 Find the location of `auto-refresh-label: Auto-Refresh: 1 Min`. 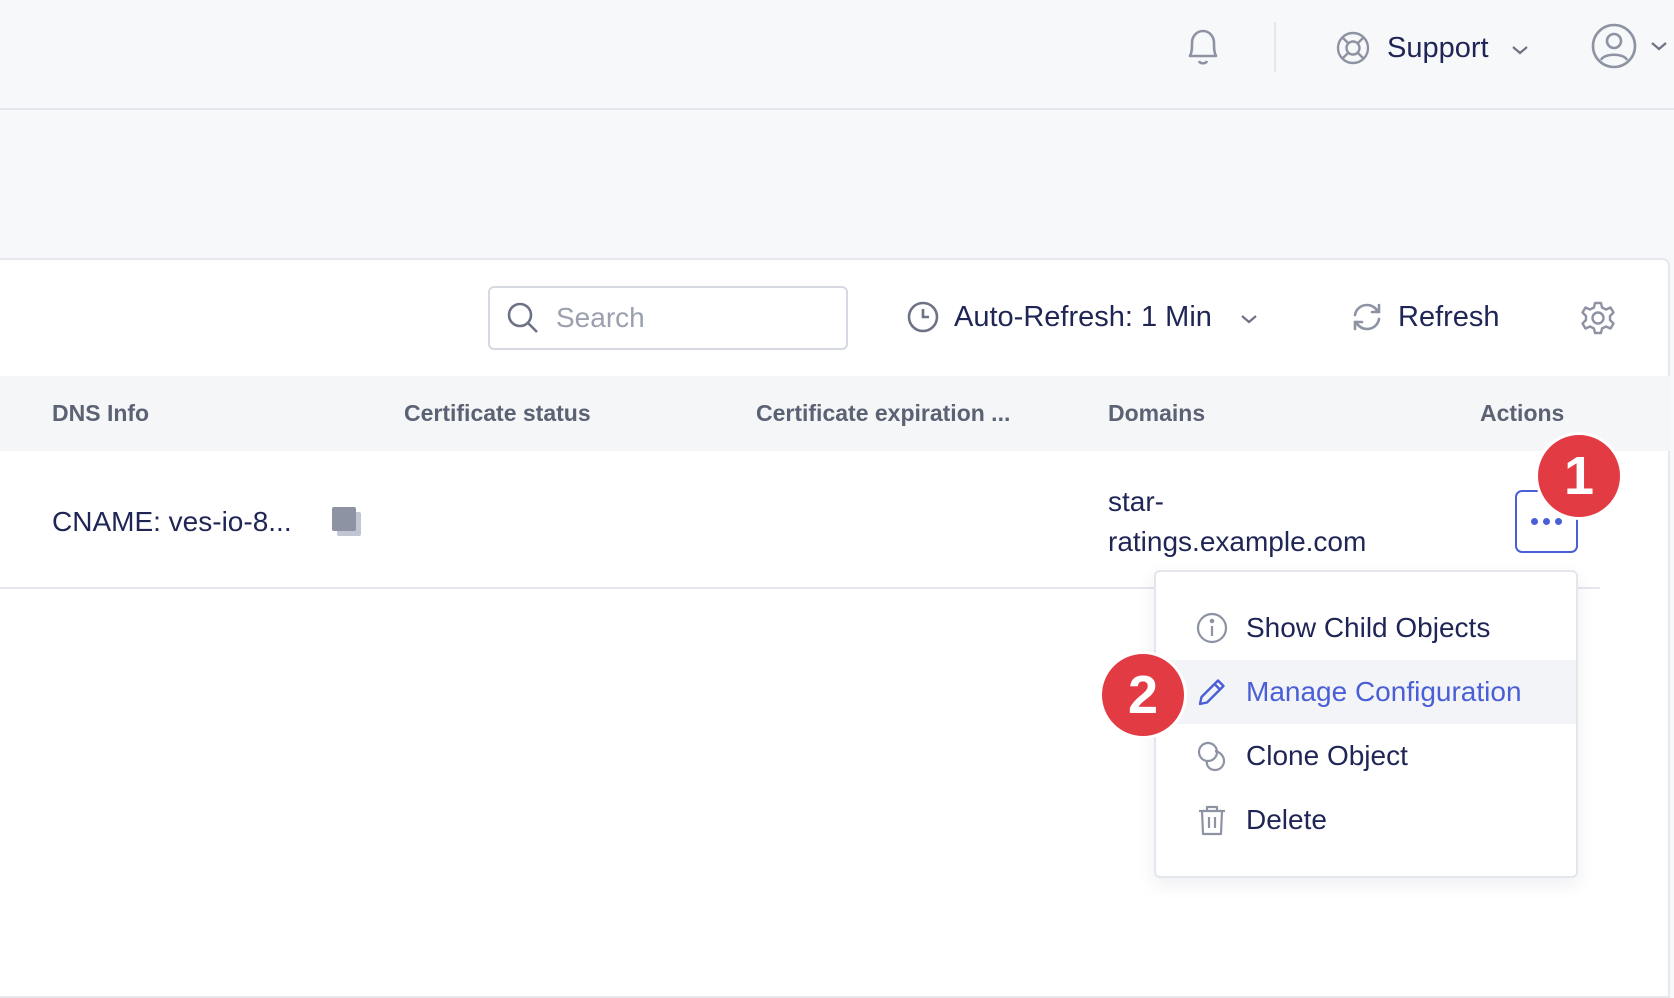

auto-refresh-label: Auto-Refresh: 1 Min is located at coordinates (1083, 316).